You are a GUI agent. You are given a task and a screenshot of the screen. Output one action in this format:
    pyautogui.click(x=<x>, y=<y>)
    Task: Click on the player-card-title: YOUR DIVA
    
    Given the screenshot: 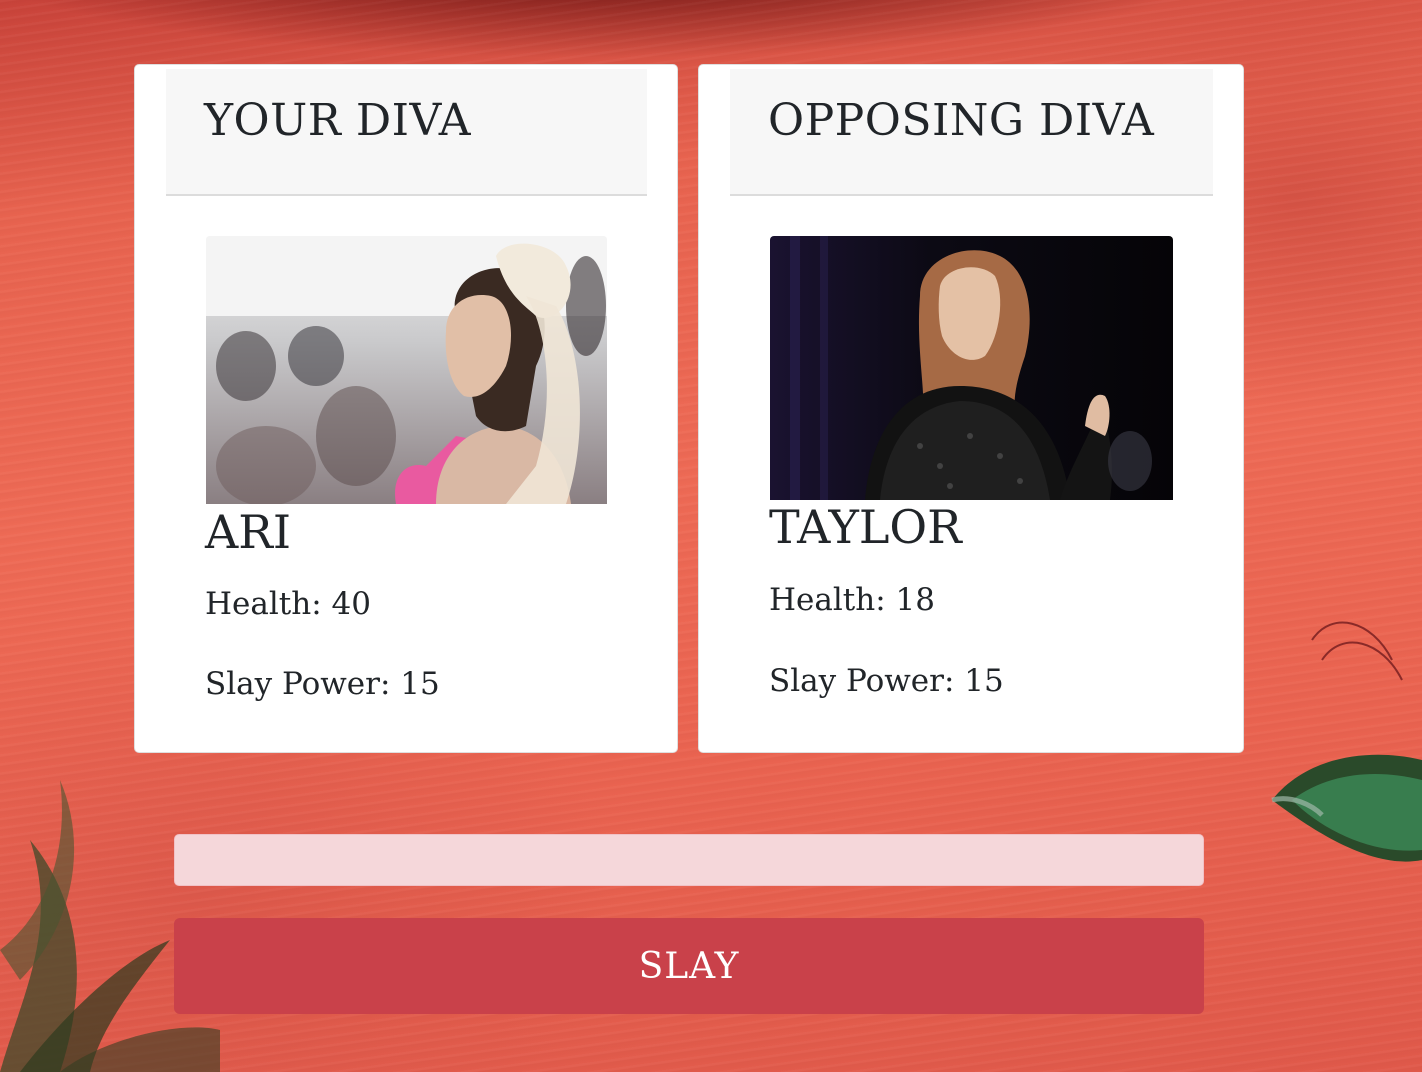 What is the action you would take?
    pyautogui.click(x=338, y=120)
    